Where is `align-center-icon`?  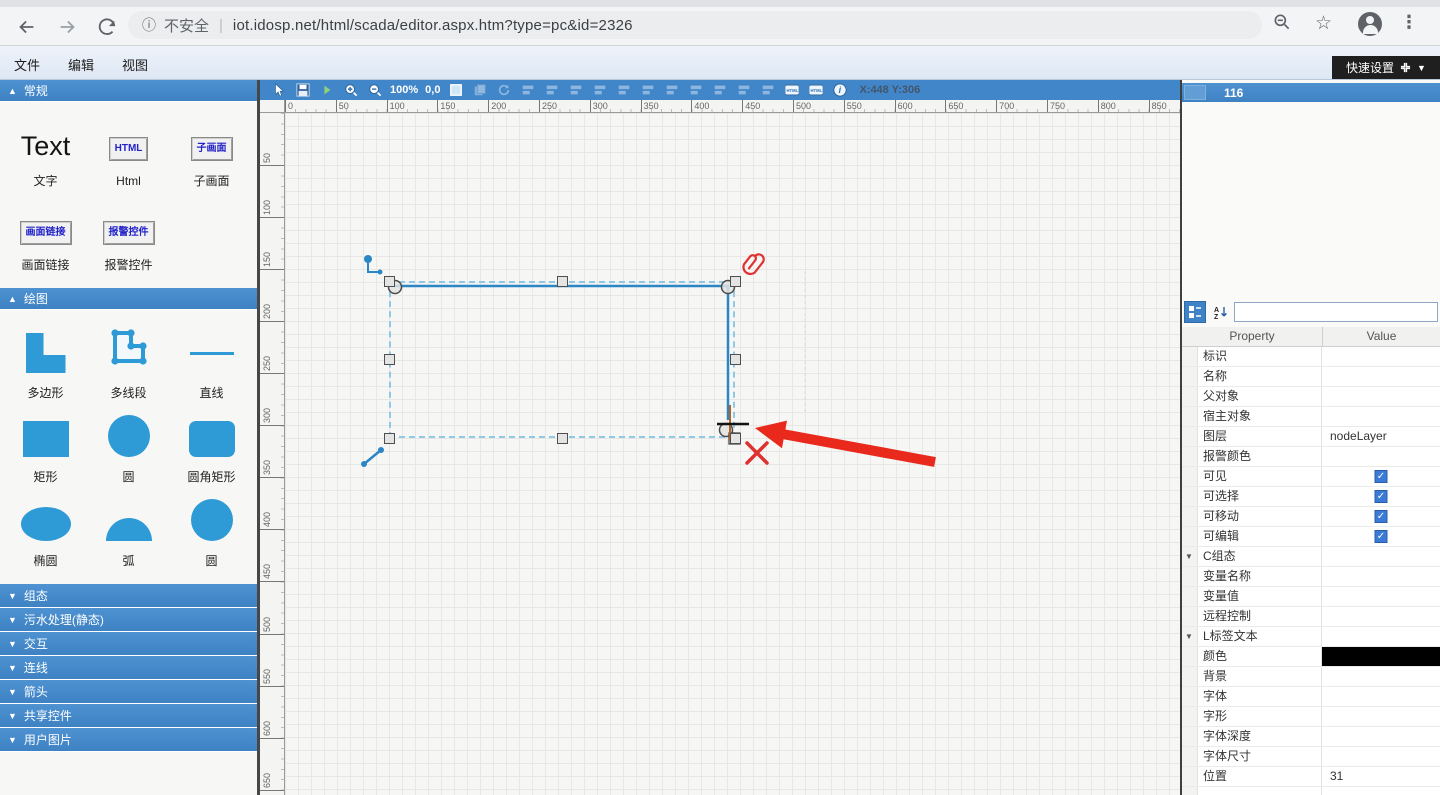 align-center-icon is located at coordinates (551, 90).